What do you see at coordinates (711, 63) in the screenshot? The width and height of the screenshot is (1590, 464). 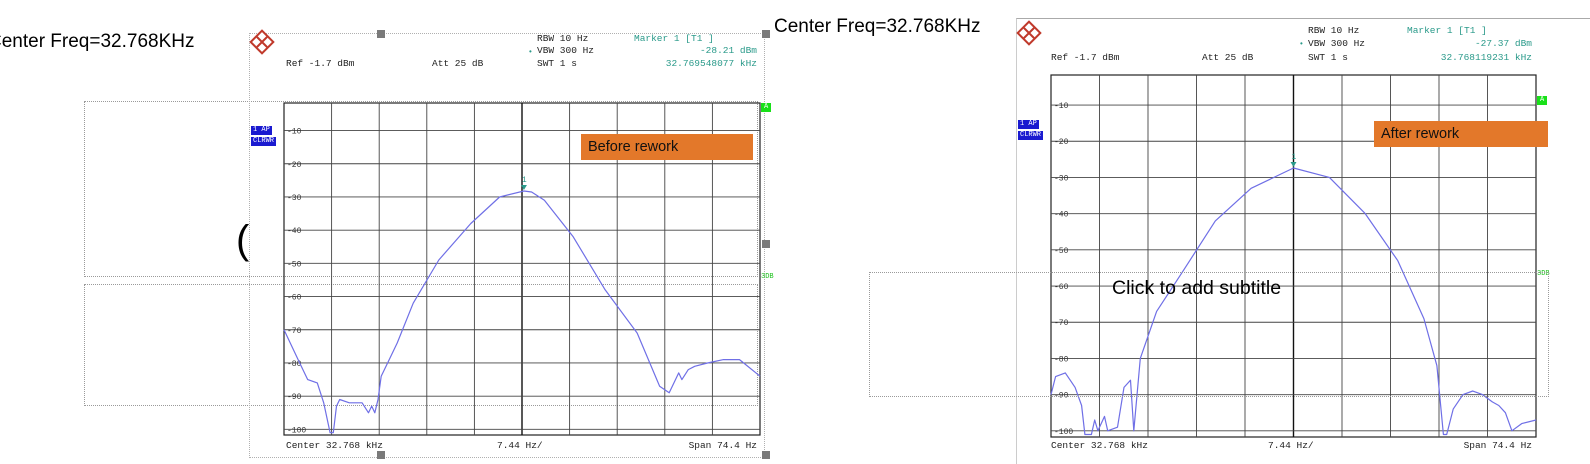 I see `left-marker-frequency: 32.769548077 kHz` at bounding box center [711, 63].